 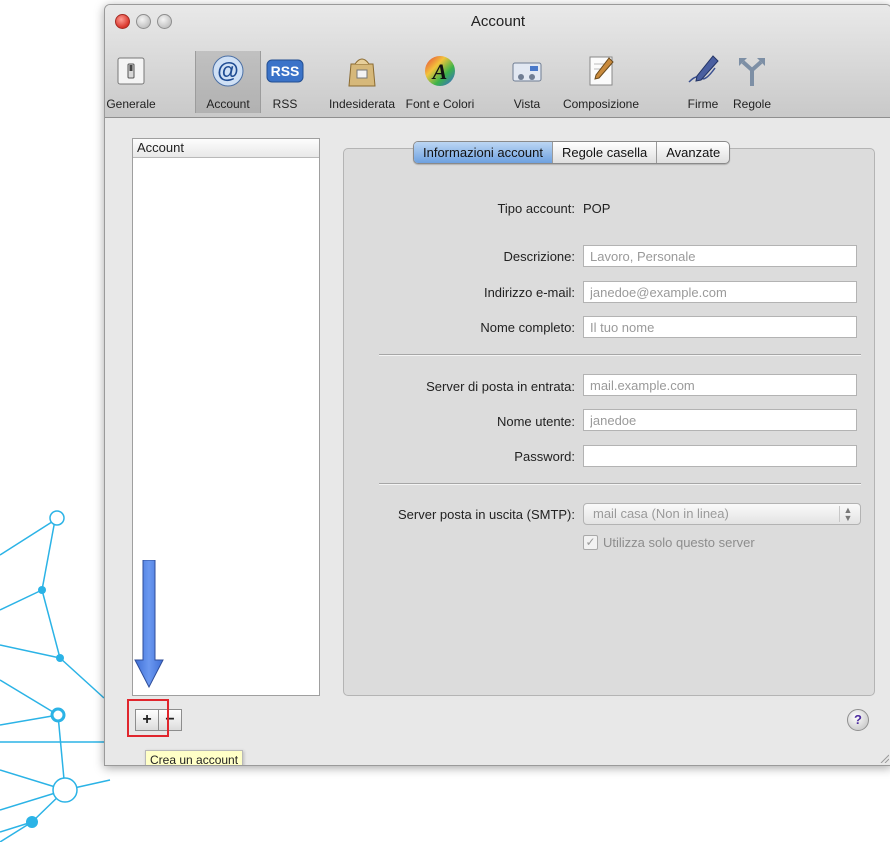 I want to click on username-field, so click(x=720, y=420).